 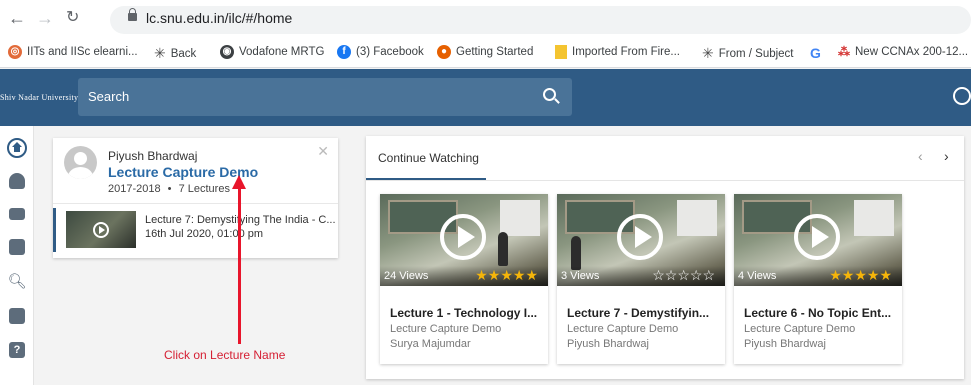 I want to click on analytics-icon, so click(x=17, y=316).